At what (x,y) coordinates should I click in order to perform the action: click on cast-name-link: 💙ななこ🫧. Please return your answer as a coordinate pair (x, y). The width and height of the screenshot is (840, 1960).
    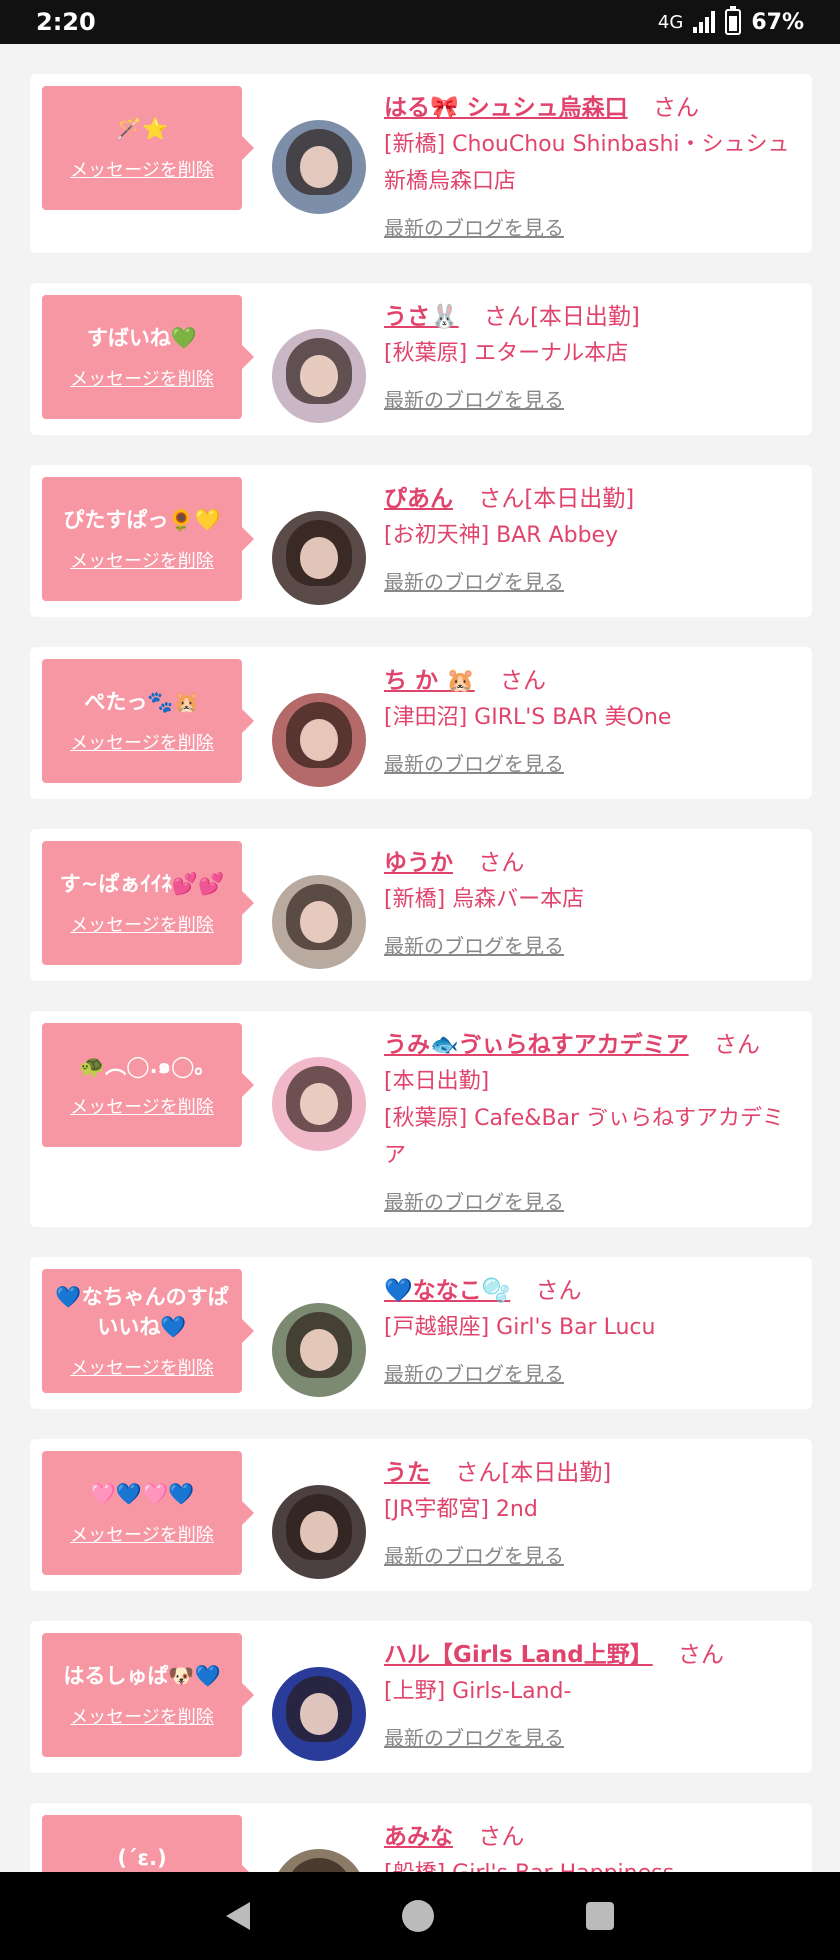
    Looking at the image, I should click on (447, 1291).